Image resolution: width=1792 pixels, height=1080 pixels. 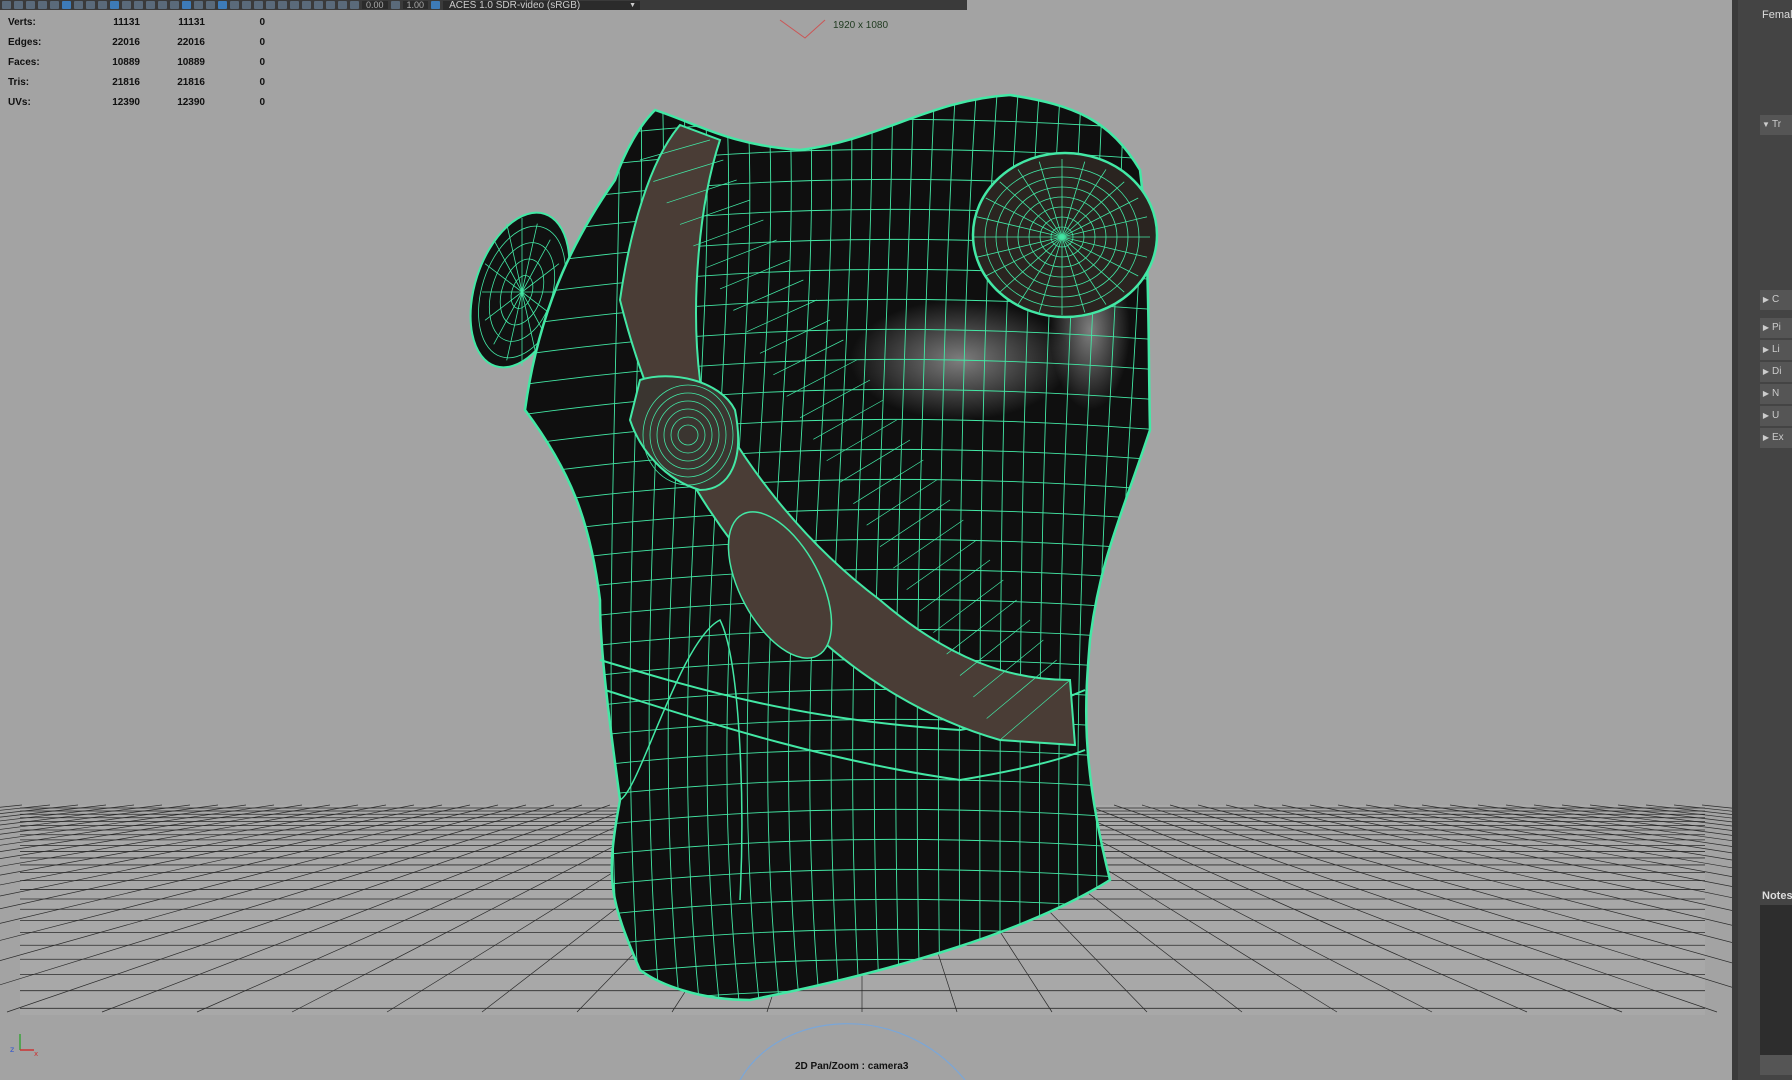 What do you see at coordinates (12, 1049) in the screenshot?
I see `svg-text: z` at bounding box center [12, 1049].